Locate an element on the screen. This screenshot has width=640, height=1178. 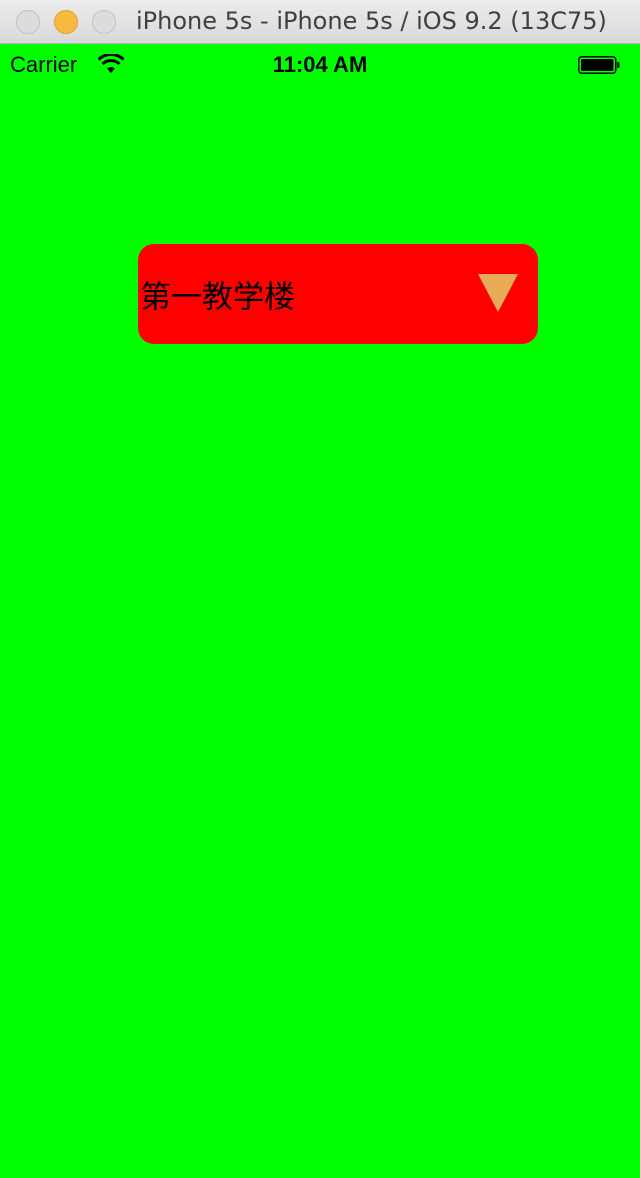
dropdown-selected-value: 第一教学楼 is located at coordinates (217, 297).